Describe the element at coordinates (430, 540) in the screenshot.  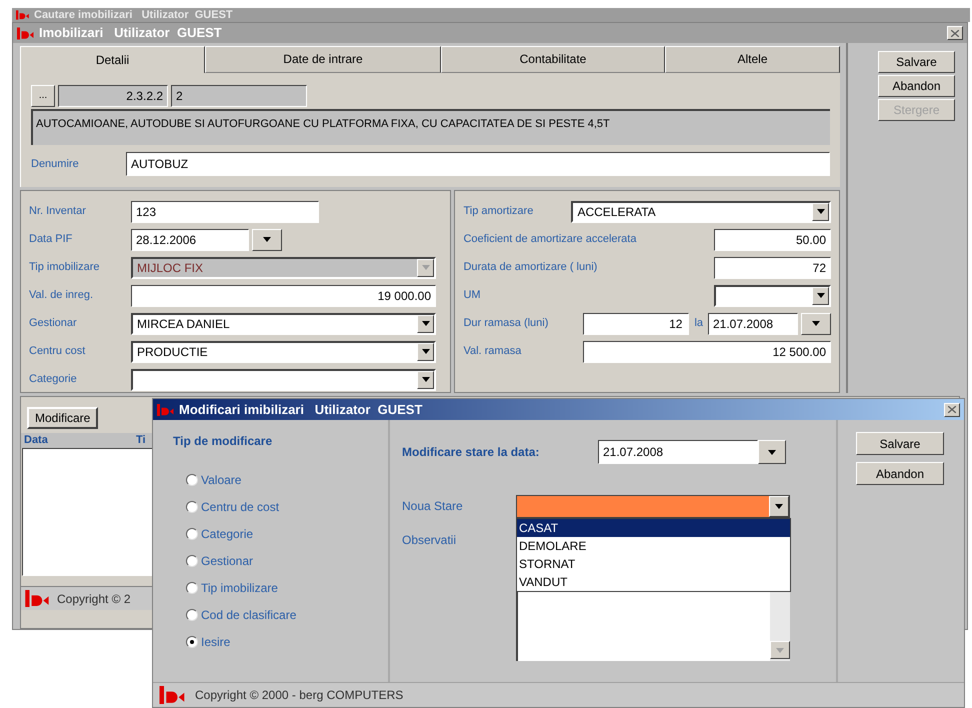
I see `field-label: Observatii` at that location.